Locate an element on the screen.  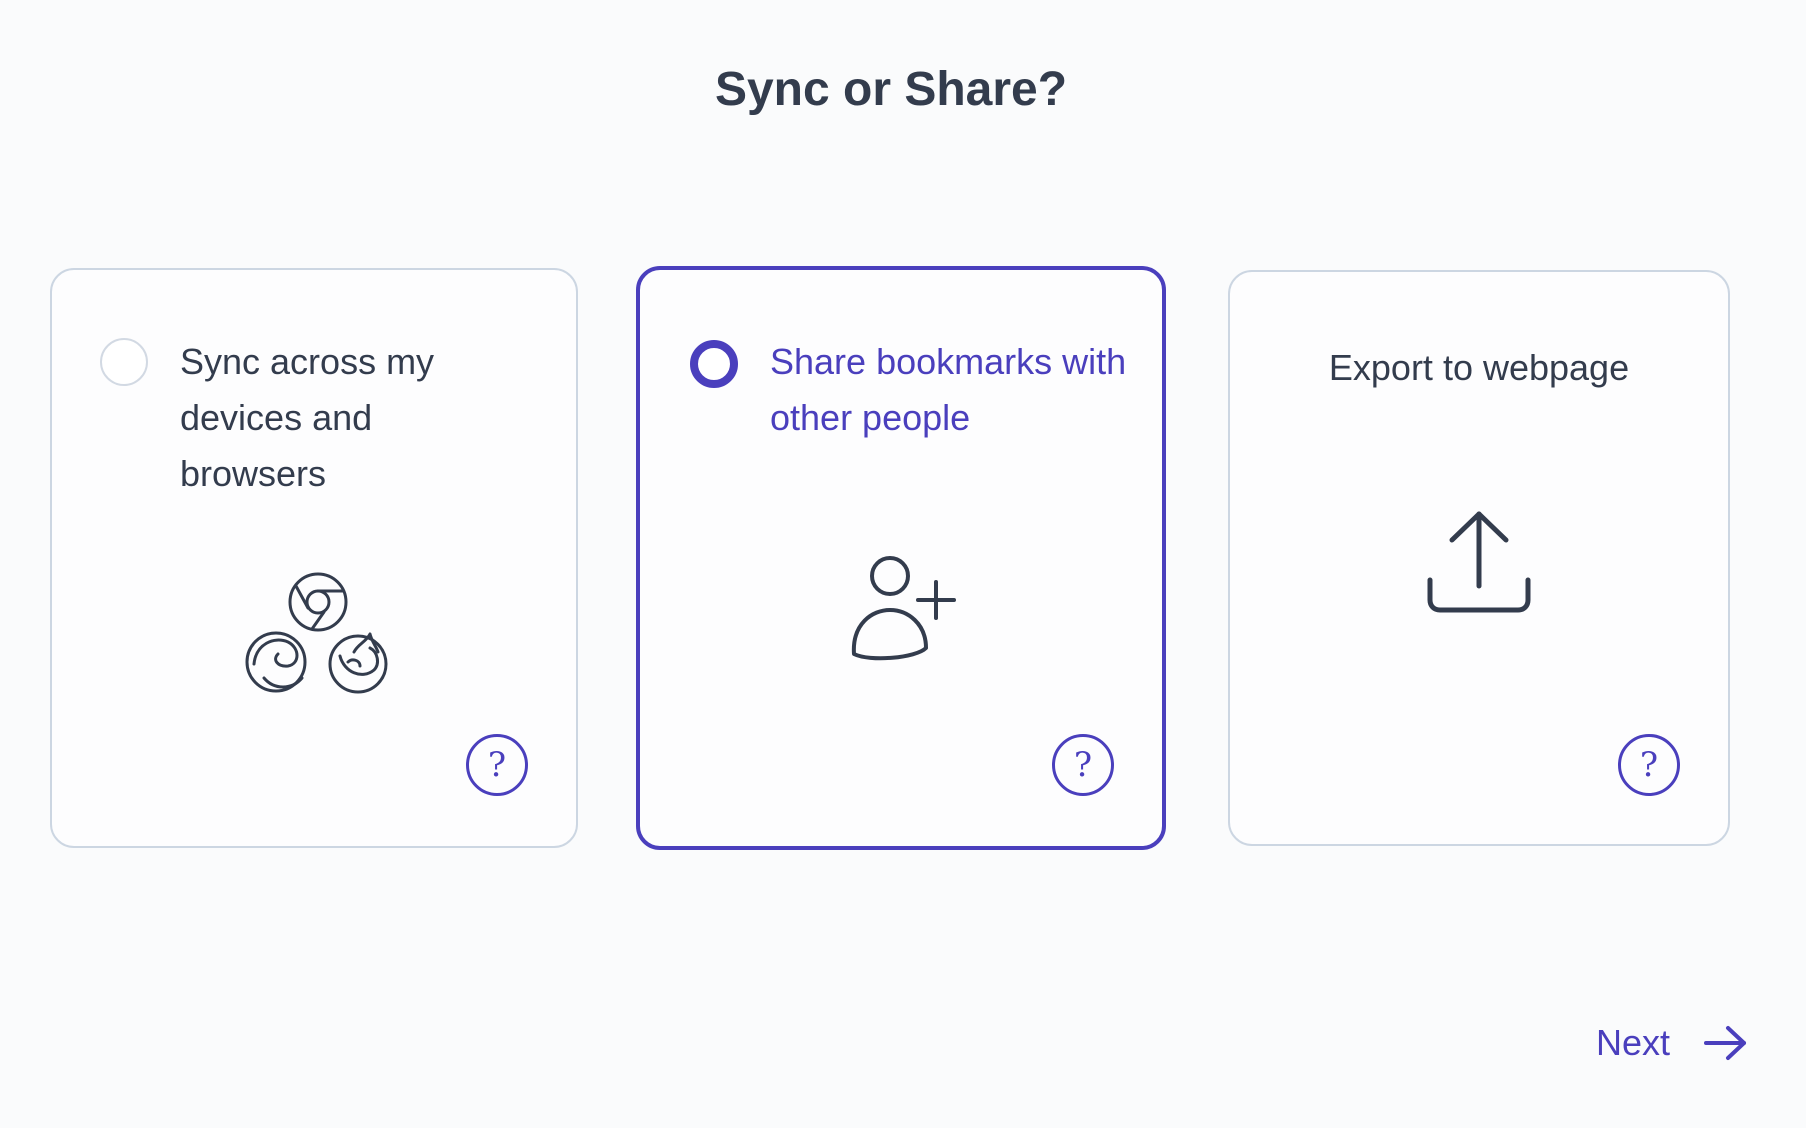
option-label-share: Share bookmarks with other people is located at coordinates (948, 389).